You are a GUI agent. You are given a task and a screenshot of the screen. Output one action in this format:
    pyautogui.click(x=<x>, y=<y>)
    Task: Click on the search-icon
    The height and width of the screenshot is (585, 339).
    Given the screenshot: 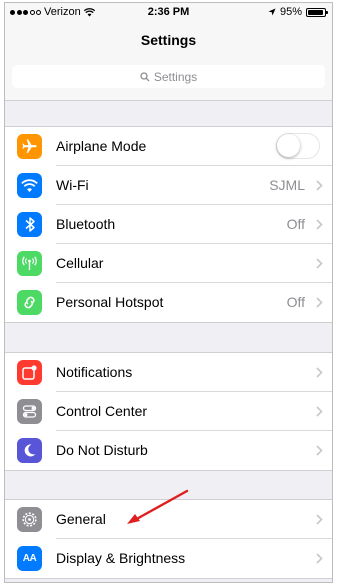 What is the action you would take?
    pyautogui.click(x=145, y=76)
    